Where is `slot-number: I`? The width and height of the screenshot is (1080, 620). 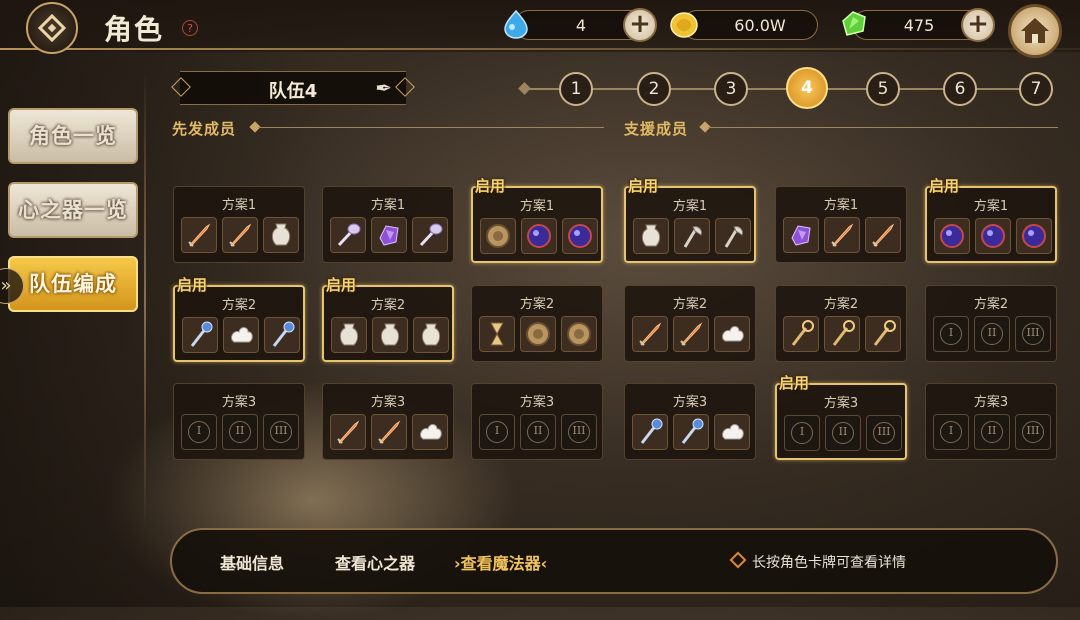
slot-number: I is located at coordinates (802, 431).